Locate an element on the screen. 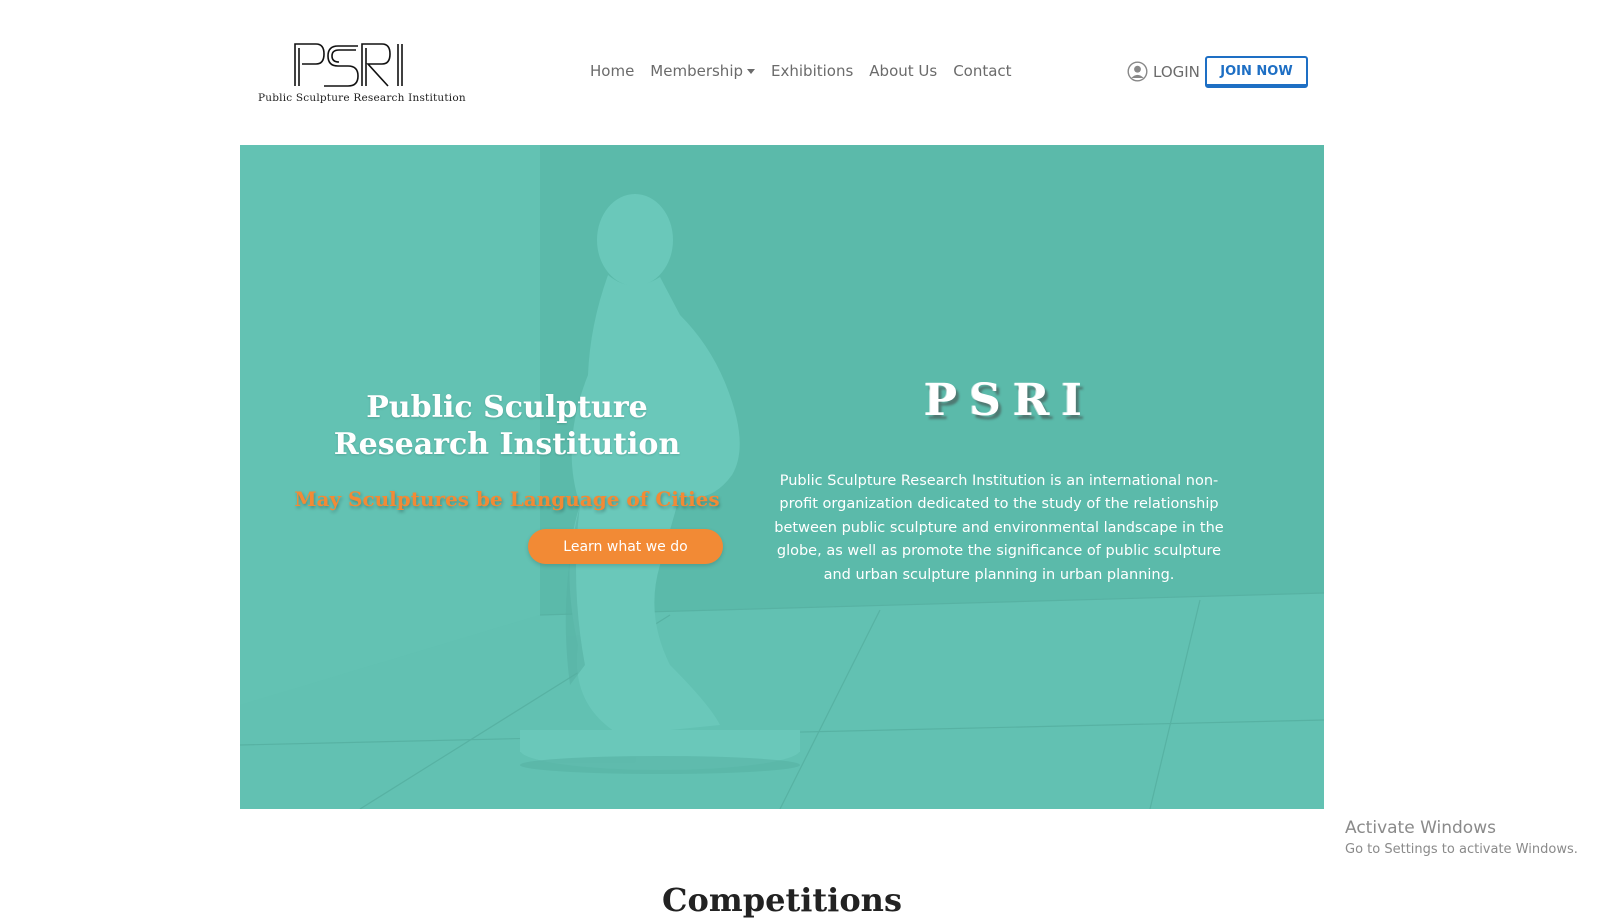 The image size is (1606, 922). watermark-line2: Go to Settings to activate Windows. is located at coordinates (1461, 849).